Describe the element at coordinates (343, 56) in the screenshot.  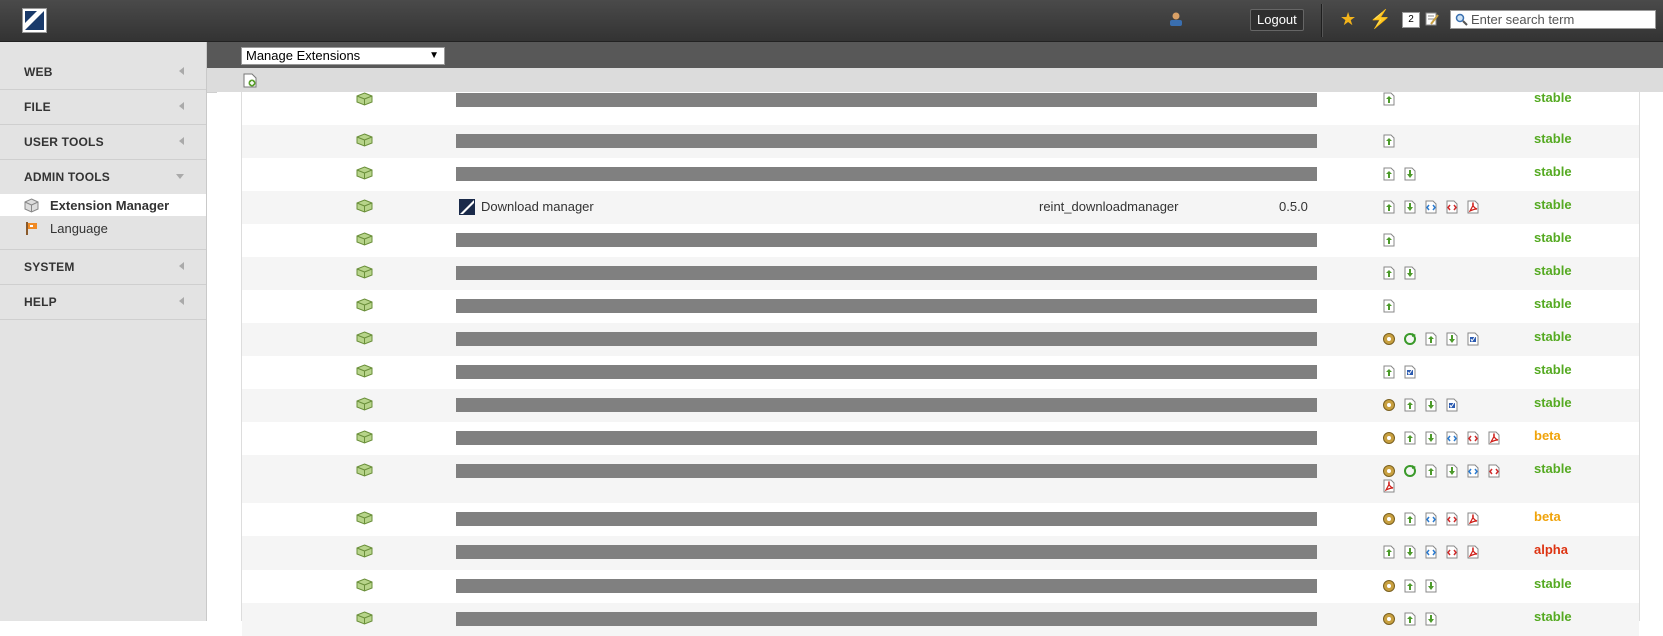
I see `function-menu-select: Manage Extensions ▼` at that location.